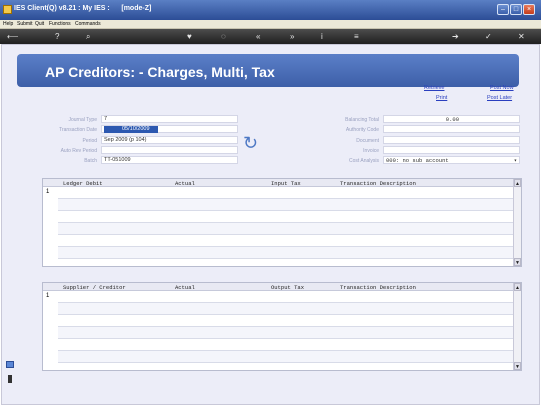  I want to click on history-icon: ◌, so click(223, 36).